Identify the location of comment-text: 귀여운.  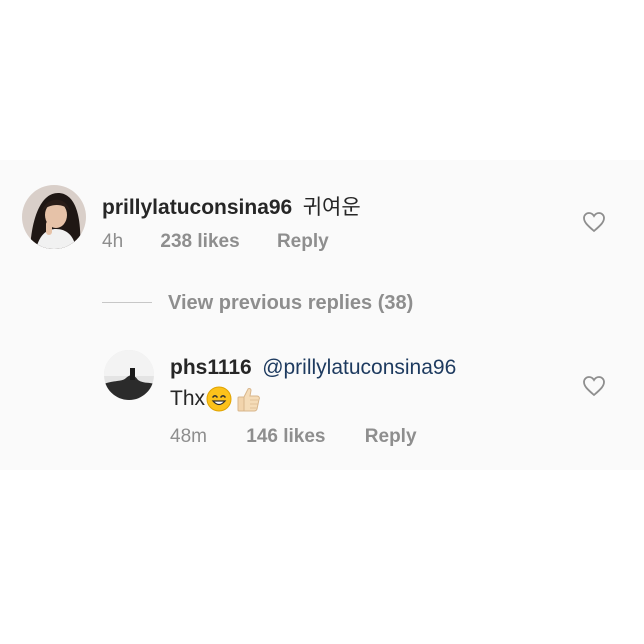
(331, 207).